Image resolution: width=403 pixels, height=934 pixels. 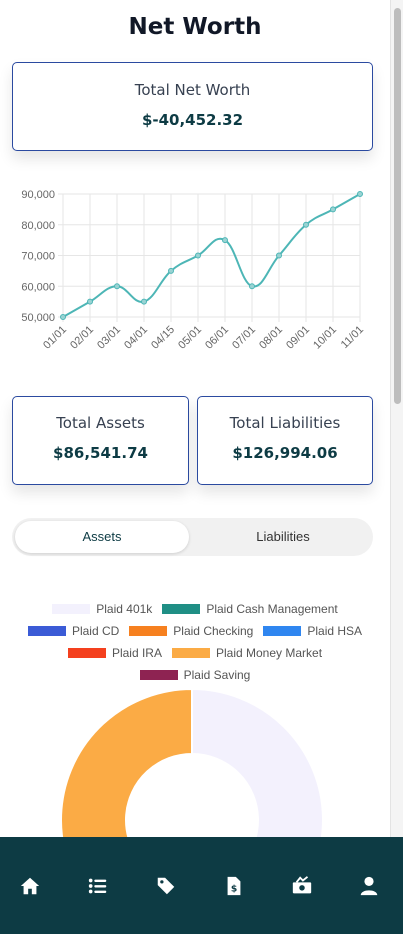 What do you see at coordinates (192, 120) in the screenshot?
I see `net-worth-value: $-40,452.32` at bounding box center [192, 120].